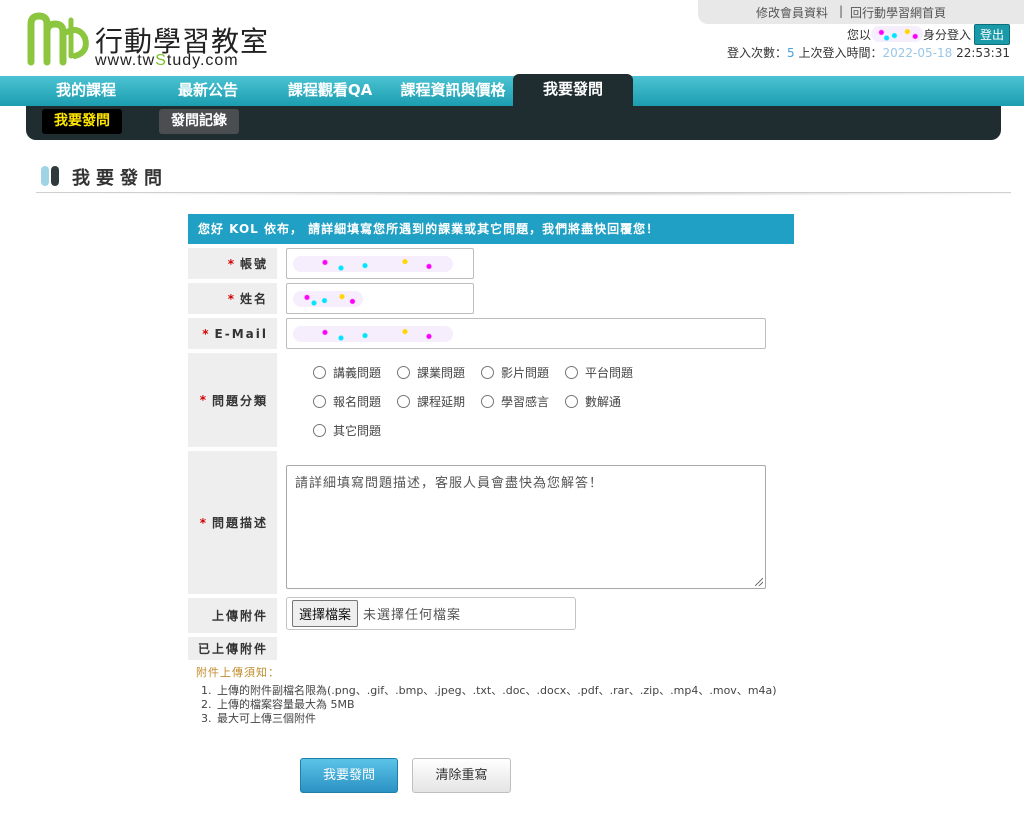 This screenshot has width=1024, height=817. I want to click on section-title-icon, so click(50, 176).